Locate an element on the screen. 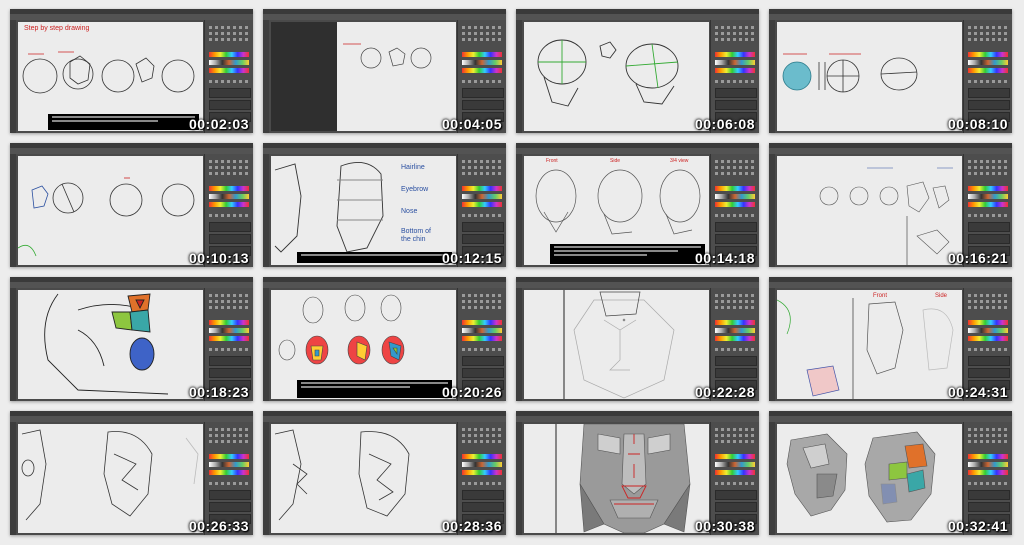 The width and height of the screenshot is (1024, 545). video-thumbnail-8: 00:16:21 is located at coordinates (890, 205).